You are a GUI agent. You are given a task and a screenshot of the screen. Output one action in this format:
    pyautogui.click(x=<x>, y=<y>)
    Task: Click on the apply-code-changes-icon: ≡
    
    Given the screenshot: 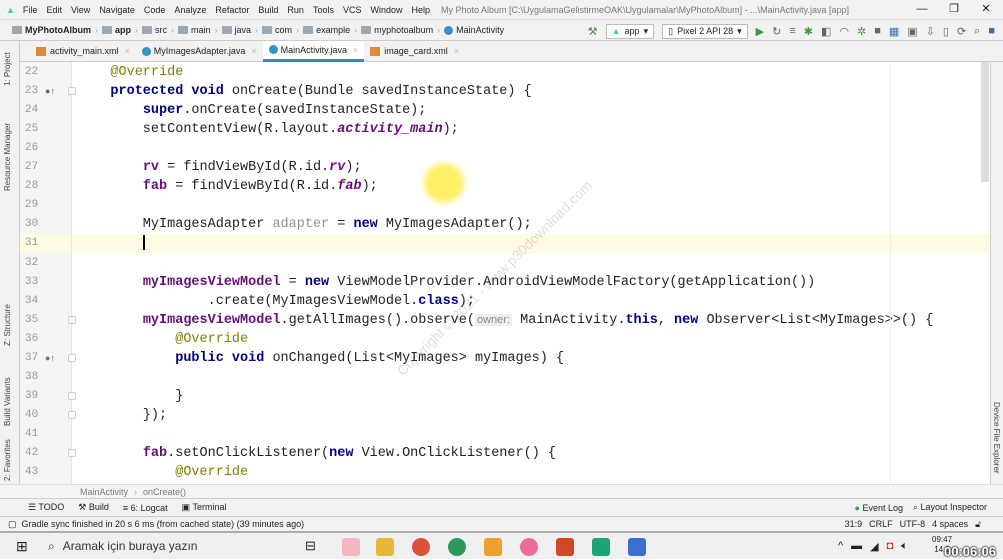 What is the action you would take?
    pyautogui.click(x=792, y=31)
    